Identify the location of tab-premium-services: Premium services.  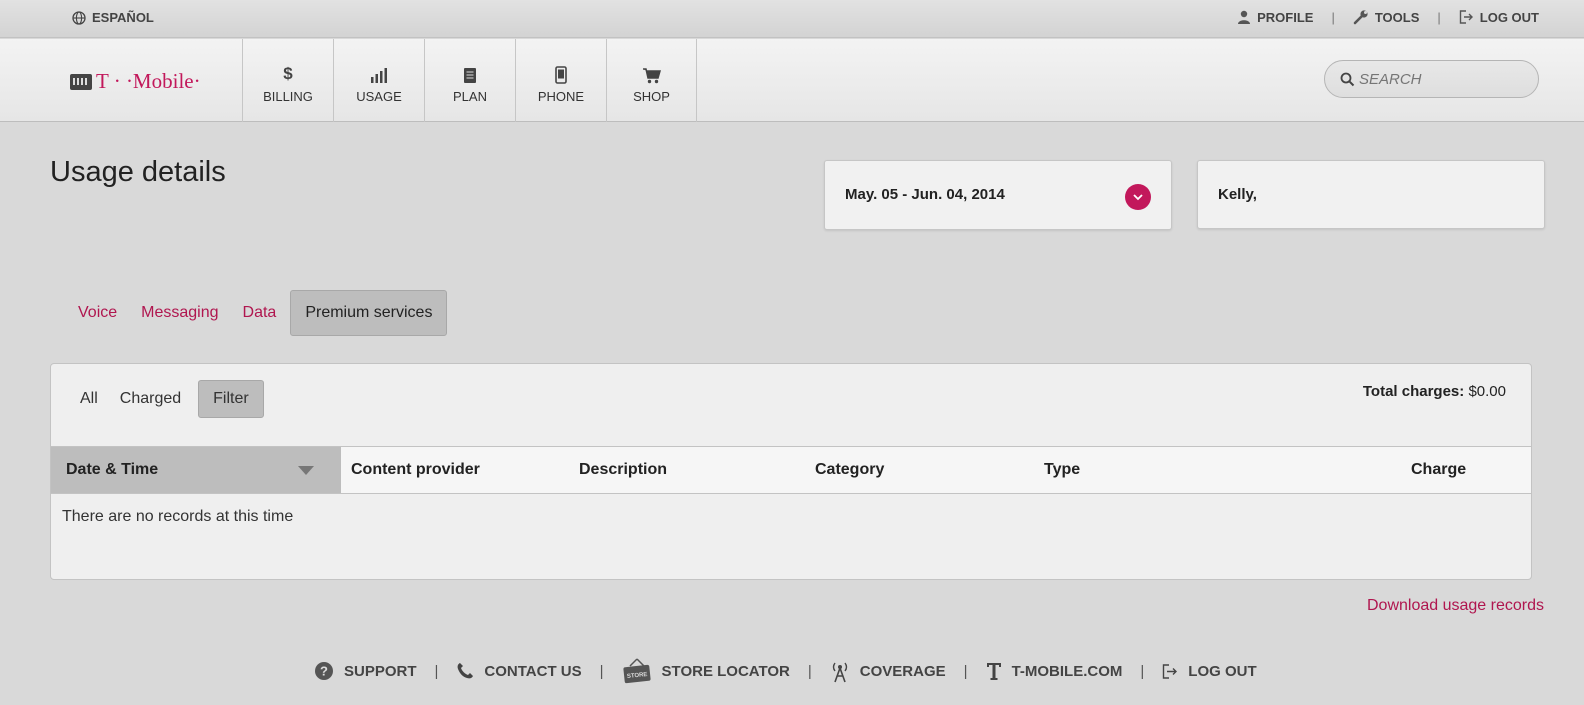
(369, 313).